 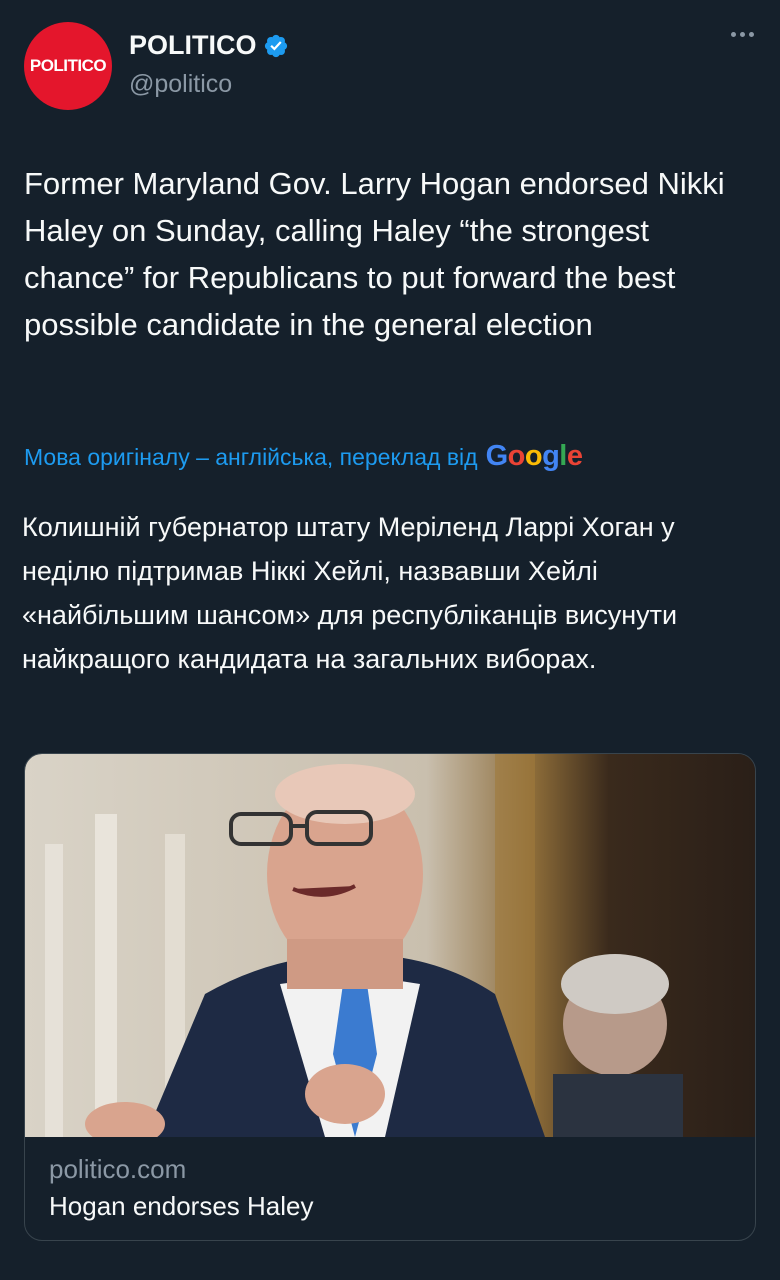 I want to click on card-title: Hogan endorses Haley, so click(x=181, y=1206).